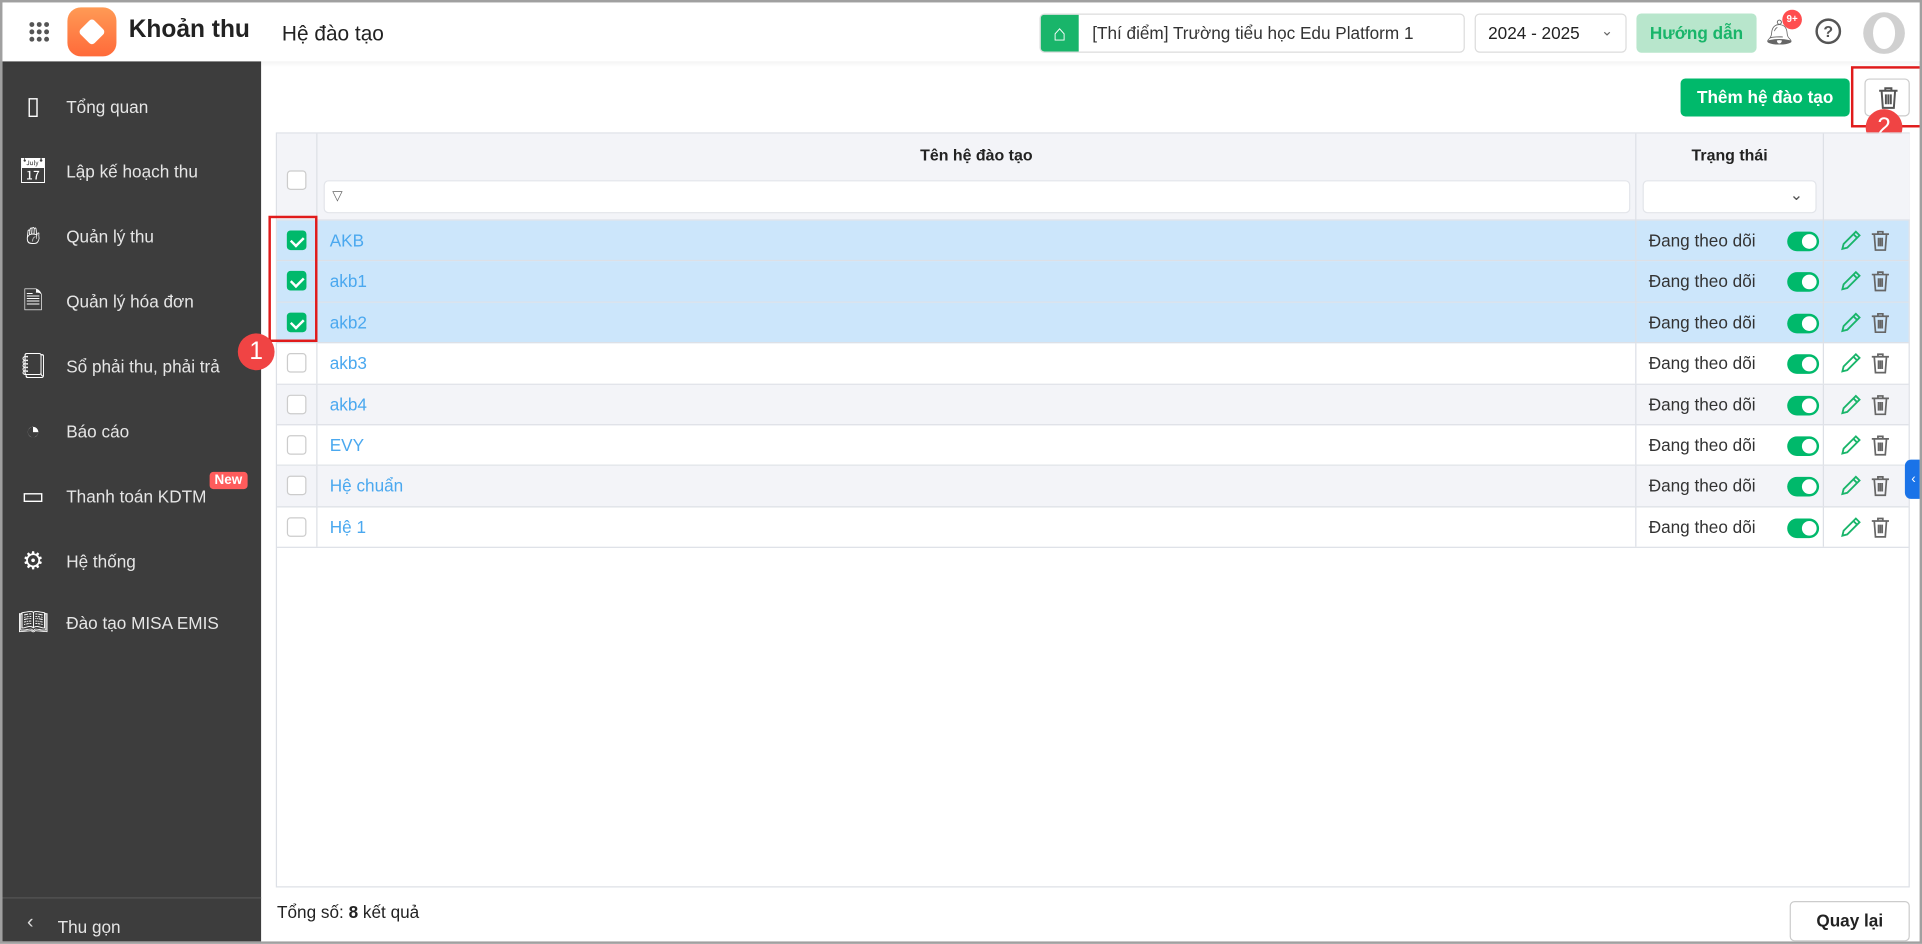 The width and height of the screenshot is (1922, 944). I want to click on year-select: 2024 - 2025 ⌄, so click(1550, 33).